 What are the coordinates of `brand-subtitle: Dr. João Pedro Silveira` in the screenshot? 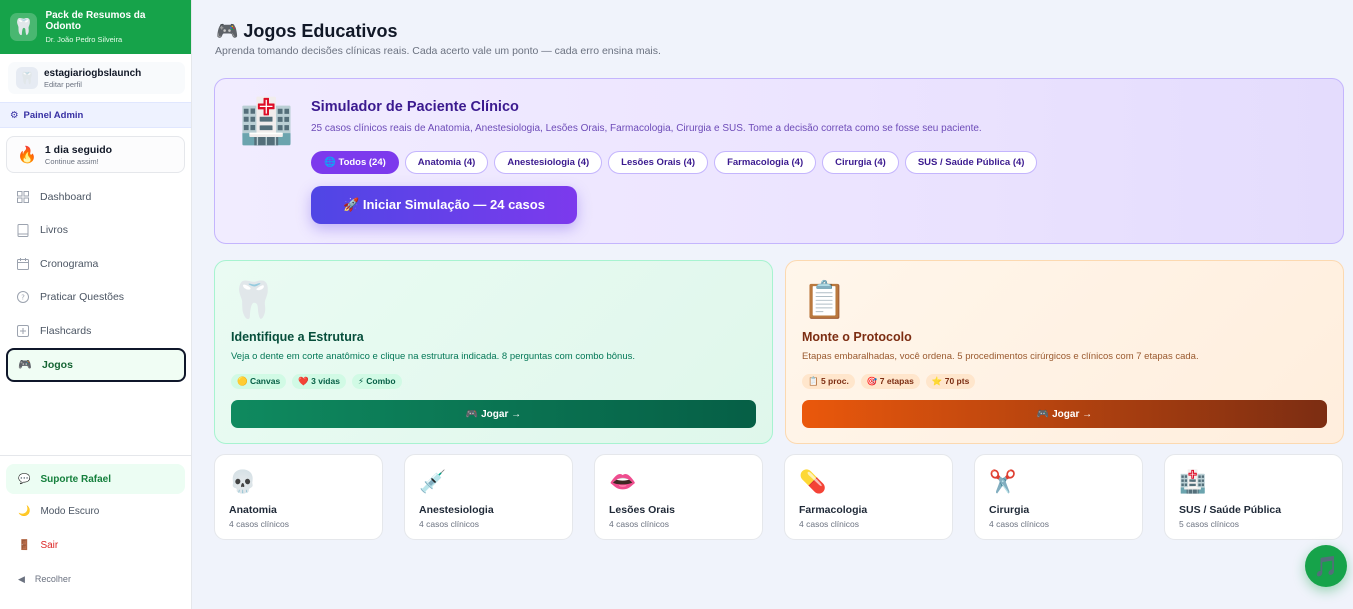 It's located at (84, 39).